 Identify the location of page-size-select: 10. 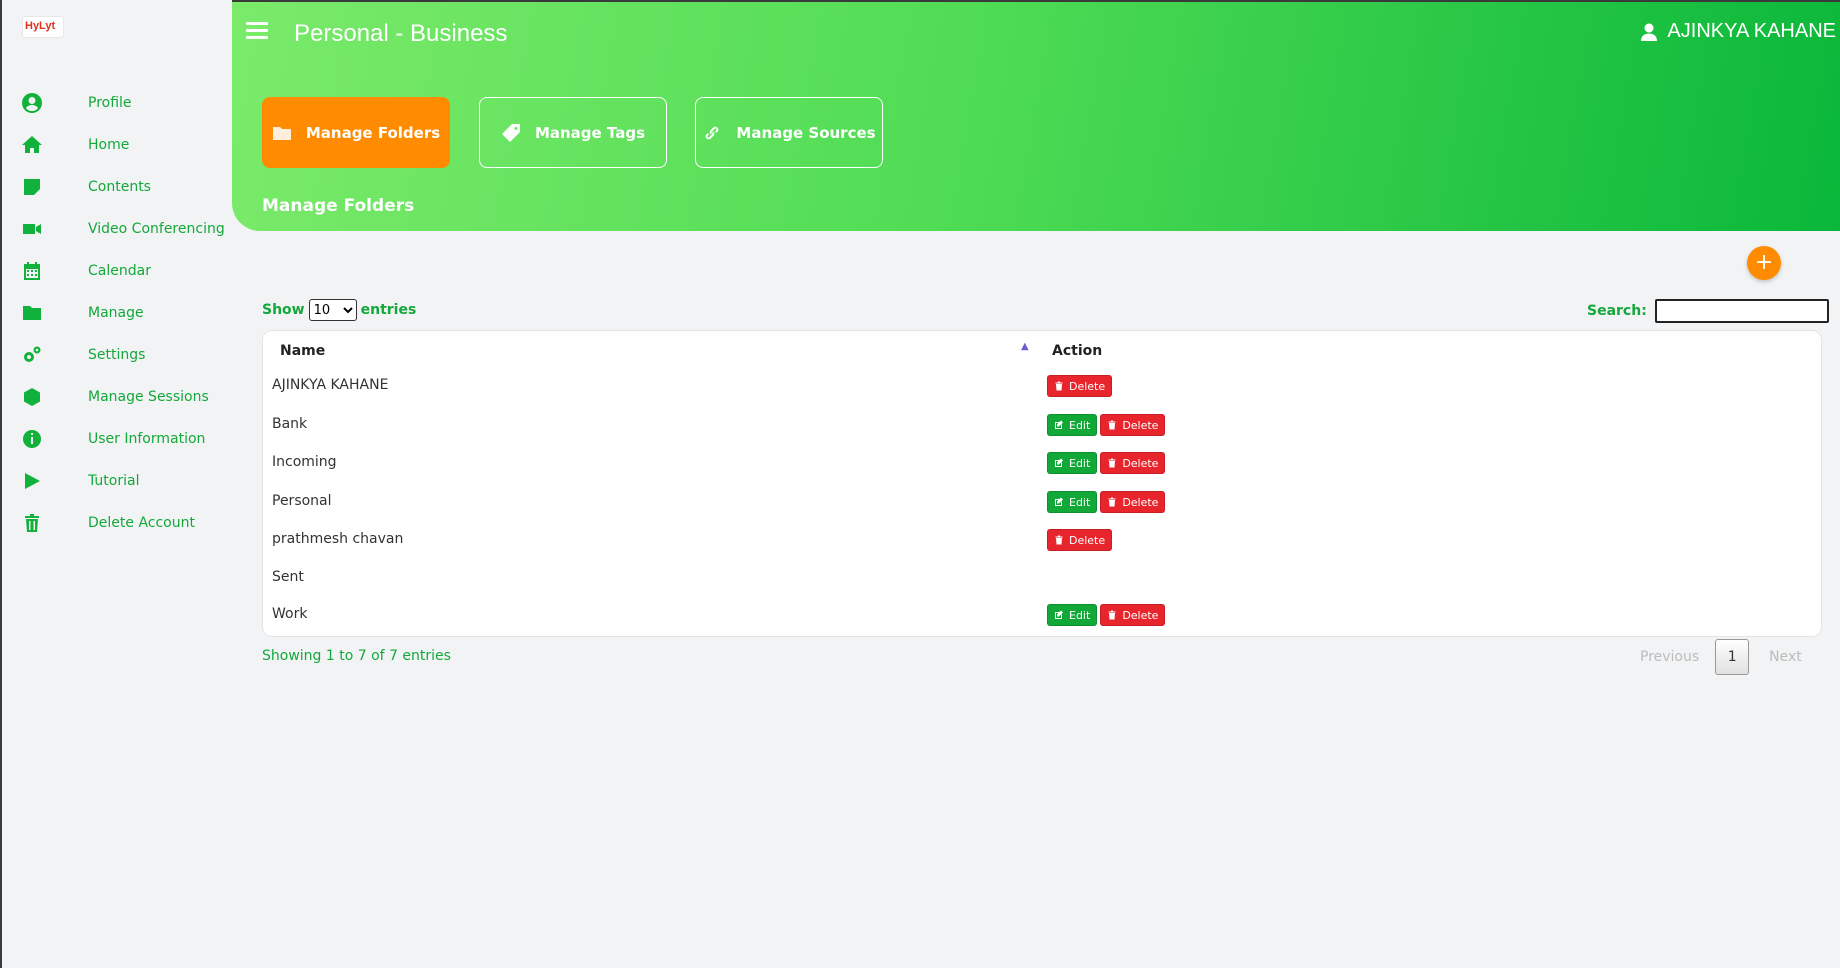
(332, 310).